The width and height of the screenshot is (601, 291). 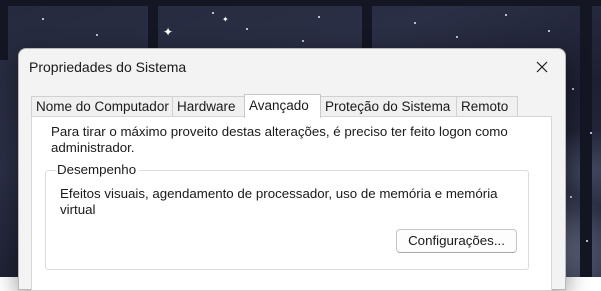 I want to click on tab-computer-name: Nome do Computador, so click(x=102, y=106).